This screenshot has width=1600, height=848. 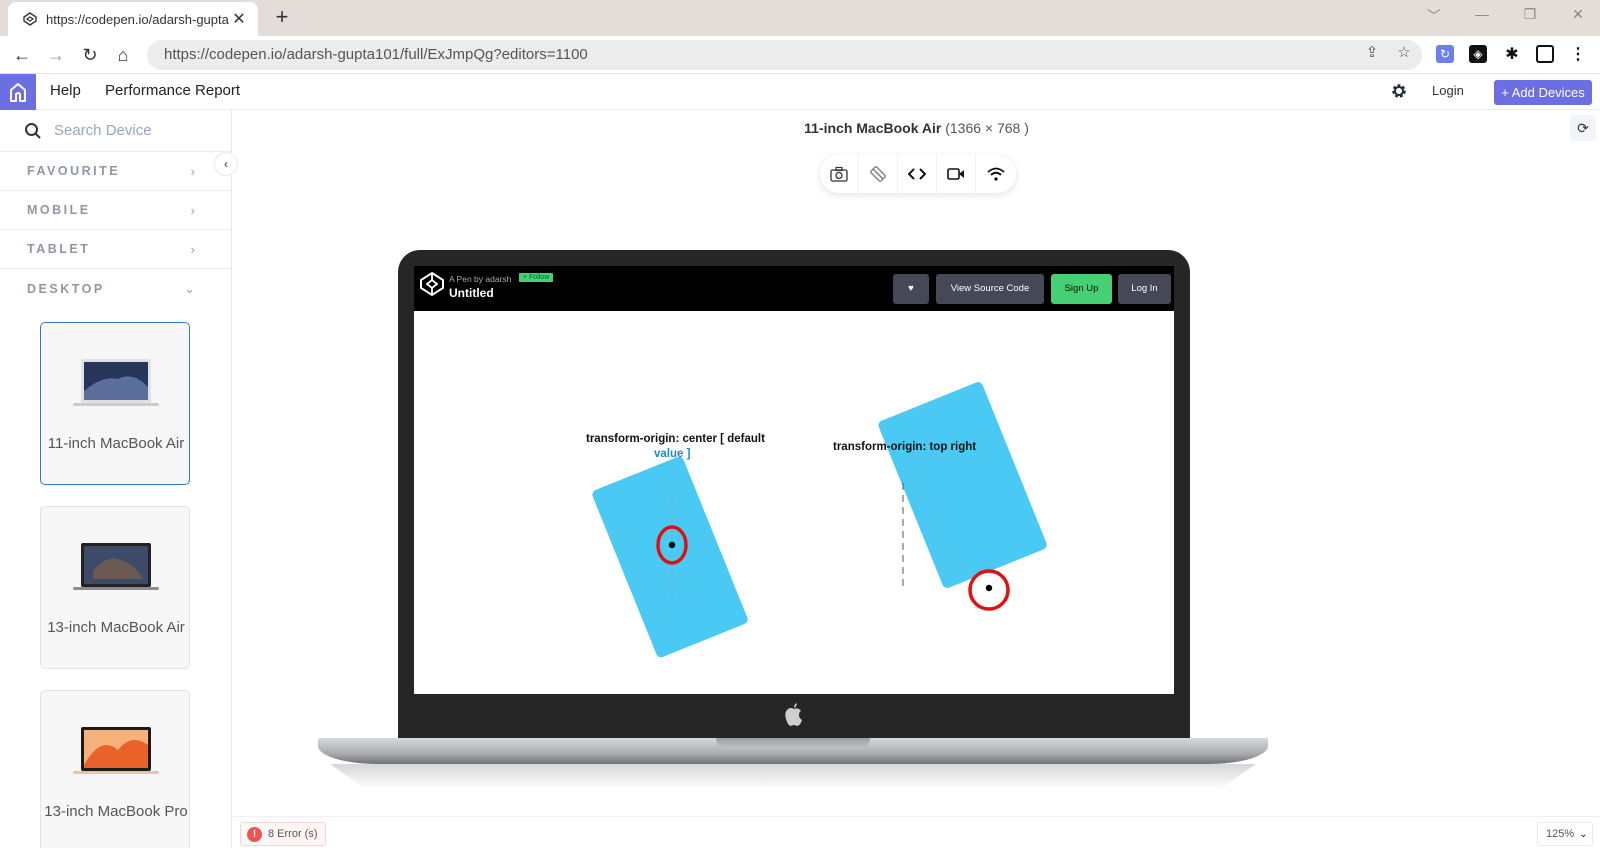 I want to click on restore-icon: ❐, so click(x=1530, y=14).